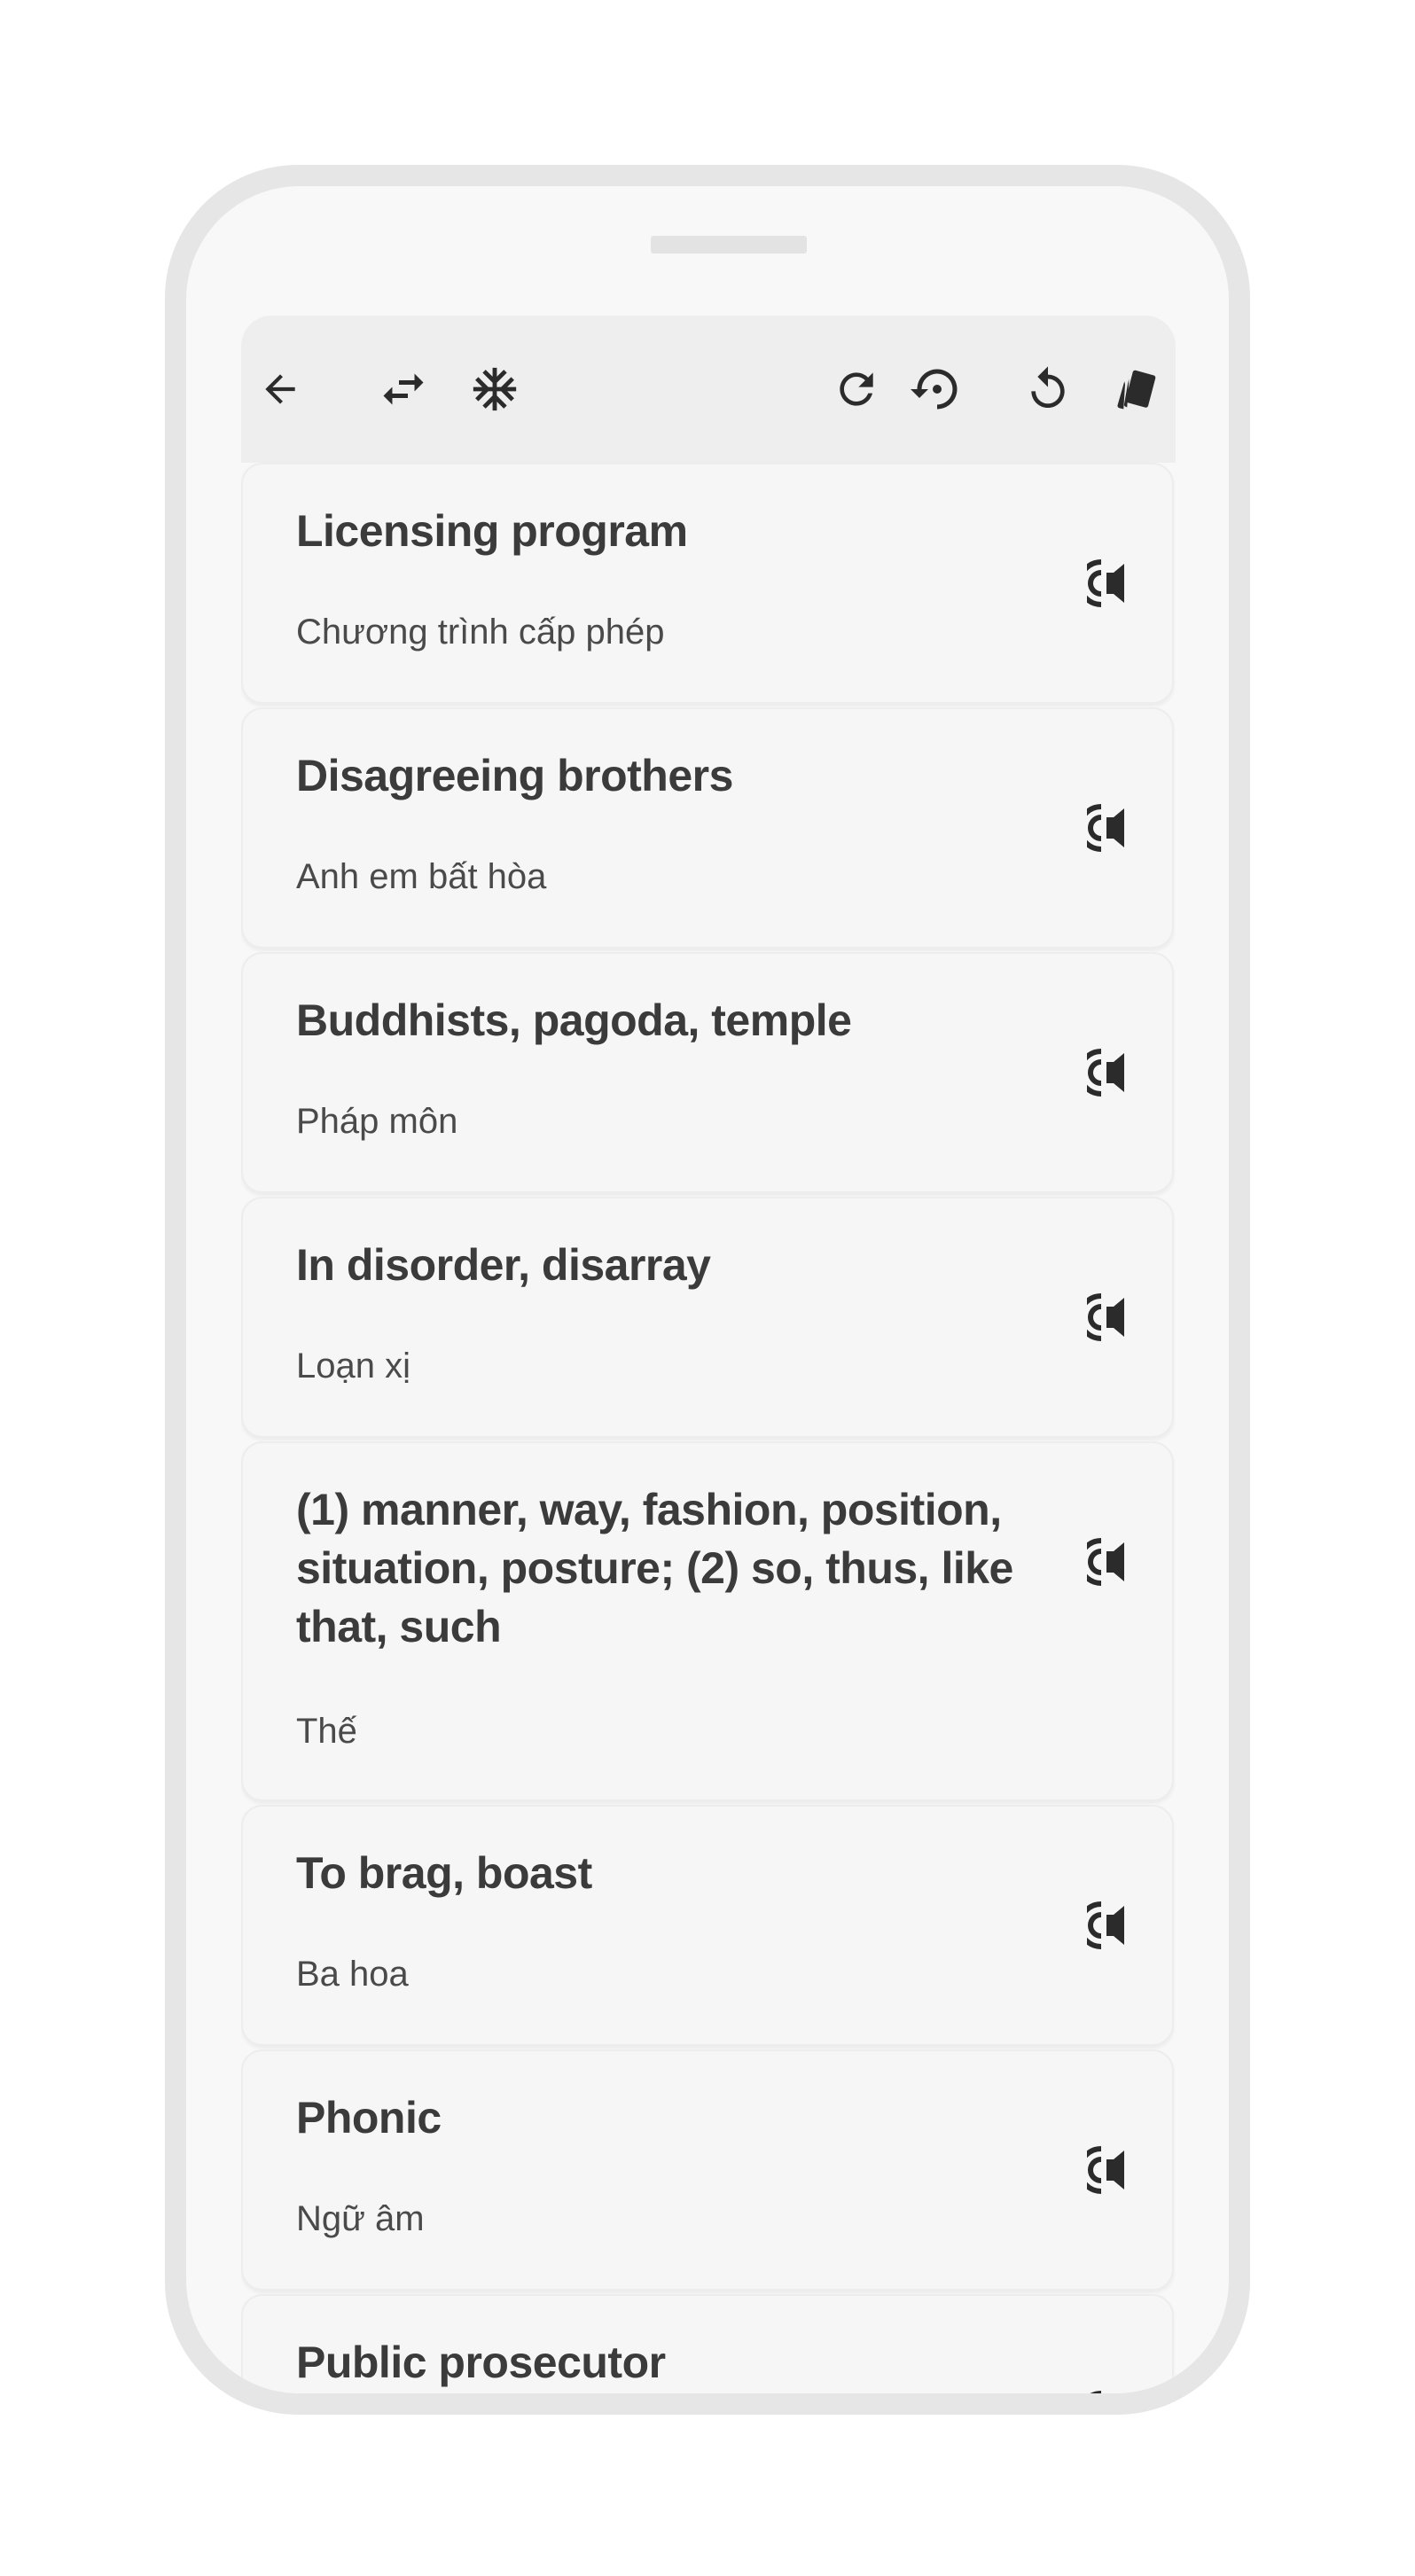  I want to click on arrow-left-icon, so click(280, 389).